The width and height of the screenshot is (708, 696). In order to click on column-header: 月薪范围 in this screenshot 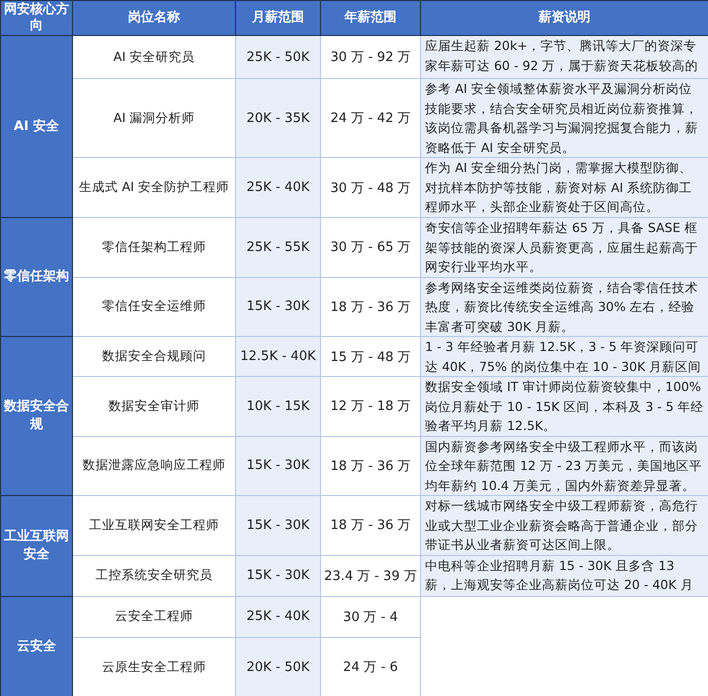, I will do `click(278, 18)`.